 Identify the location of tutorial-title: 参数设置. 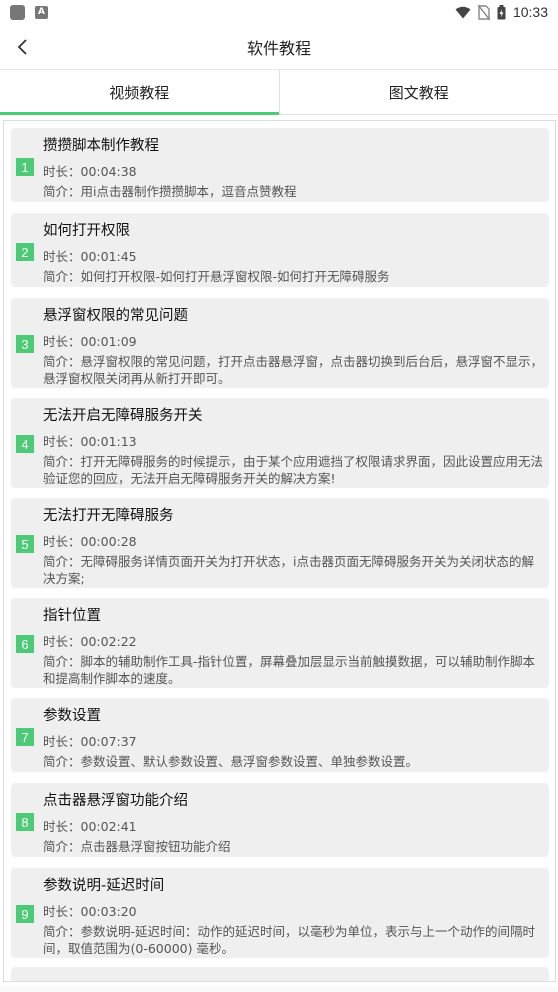
(72, 716).